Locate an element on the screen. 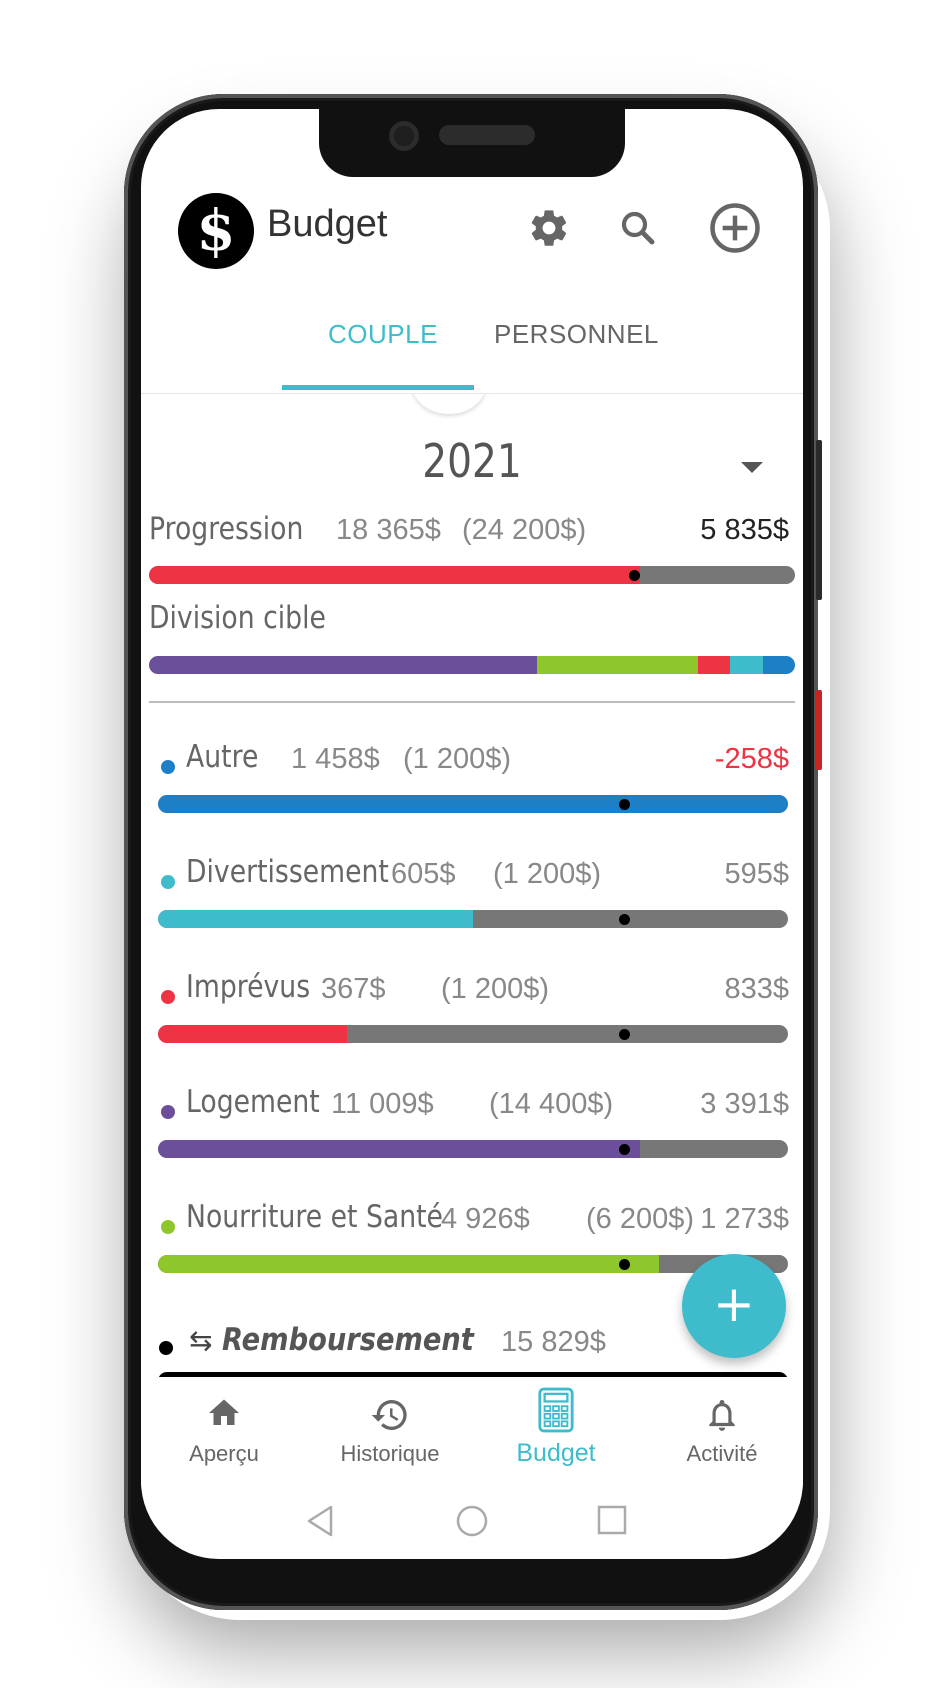  category-name: Autre is located at coordinates (222, 757).